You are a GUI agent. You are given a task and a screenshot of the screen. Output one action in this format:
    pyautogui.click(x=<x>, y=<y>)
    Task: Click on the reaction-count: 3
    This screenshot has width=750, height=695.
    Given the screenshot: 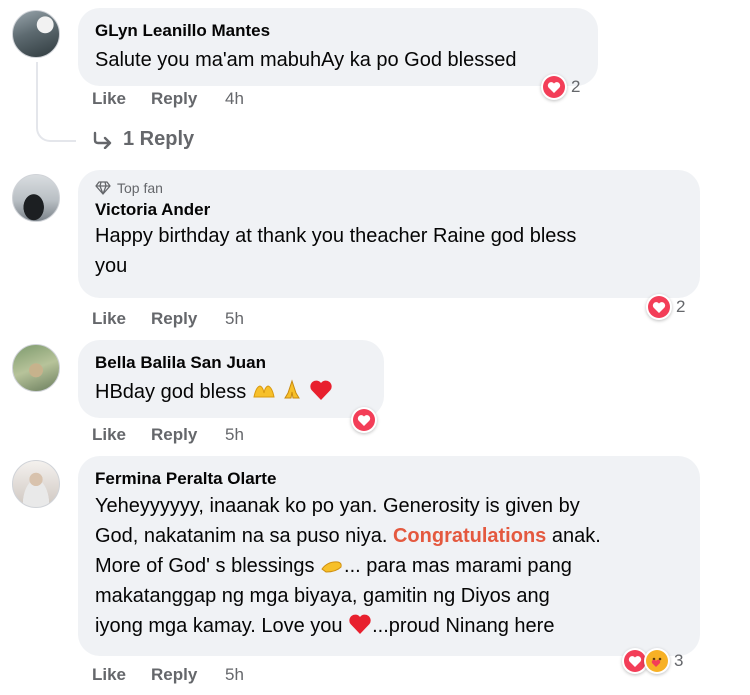 What is the action you would take?
    pyautogui.click(x=679, y=660)
    